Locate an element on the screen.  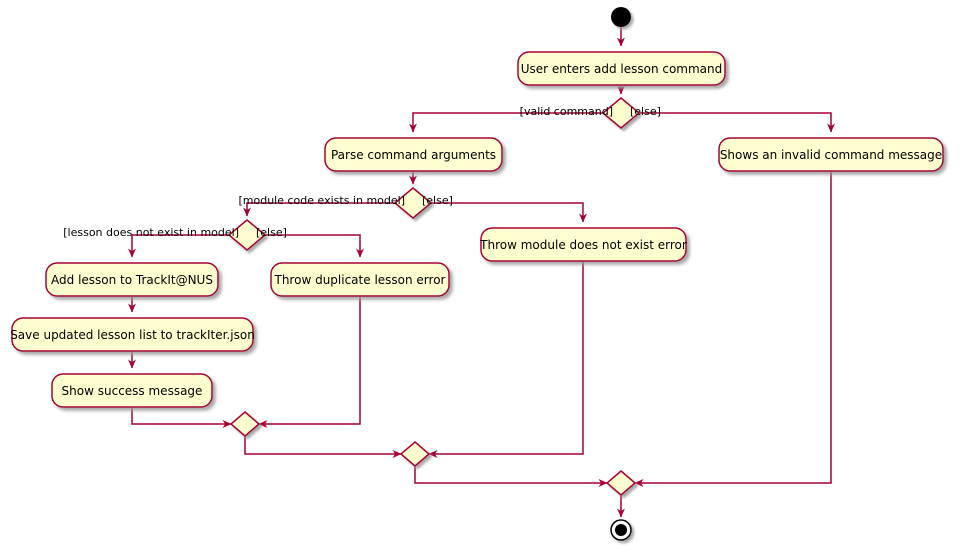
decision-nodes-layer is located at coordinates (434, 174).